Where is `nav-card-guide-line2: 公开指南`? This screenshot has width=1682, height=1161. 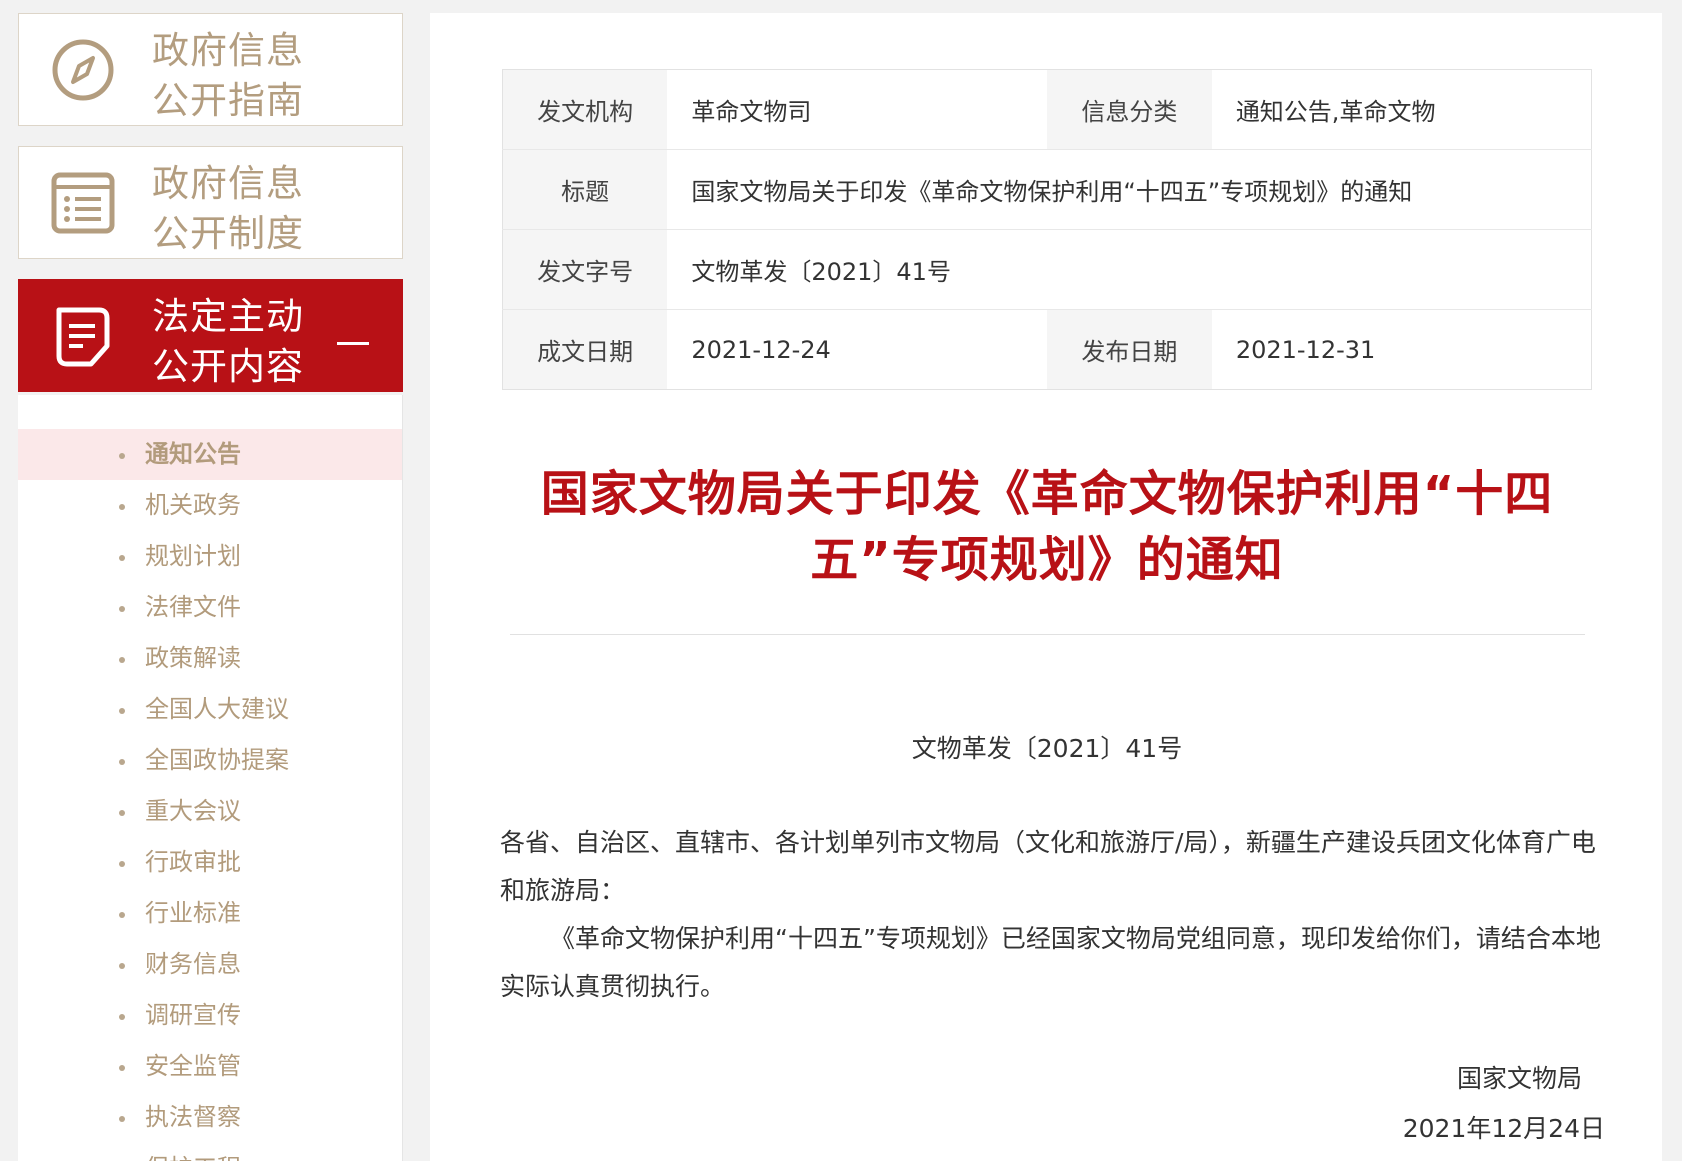
nav-card-guide-line2: 公开指南 is located at coordinates (228, 100).